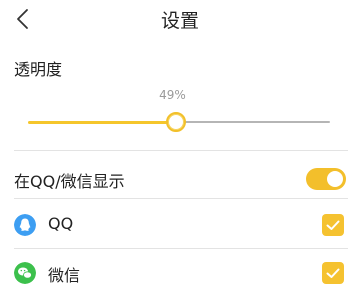 The image size is (360, 296). What do you see at coordinates (98, 122) in the screenshot?
I see `slider-track-filled` at bounding box center [98, 122].